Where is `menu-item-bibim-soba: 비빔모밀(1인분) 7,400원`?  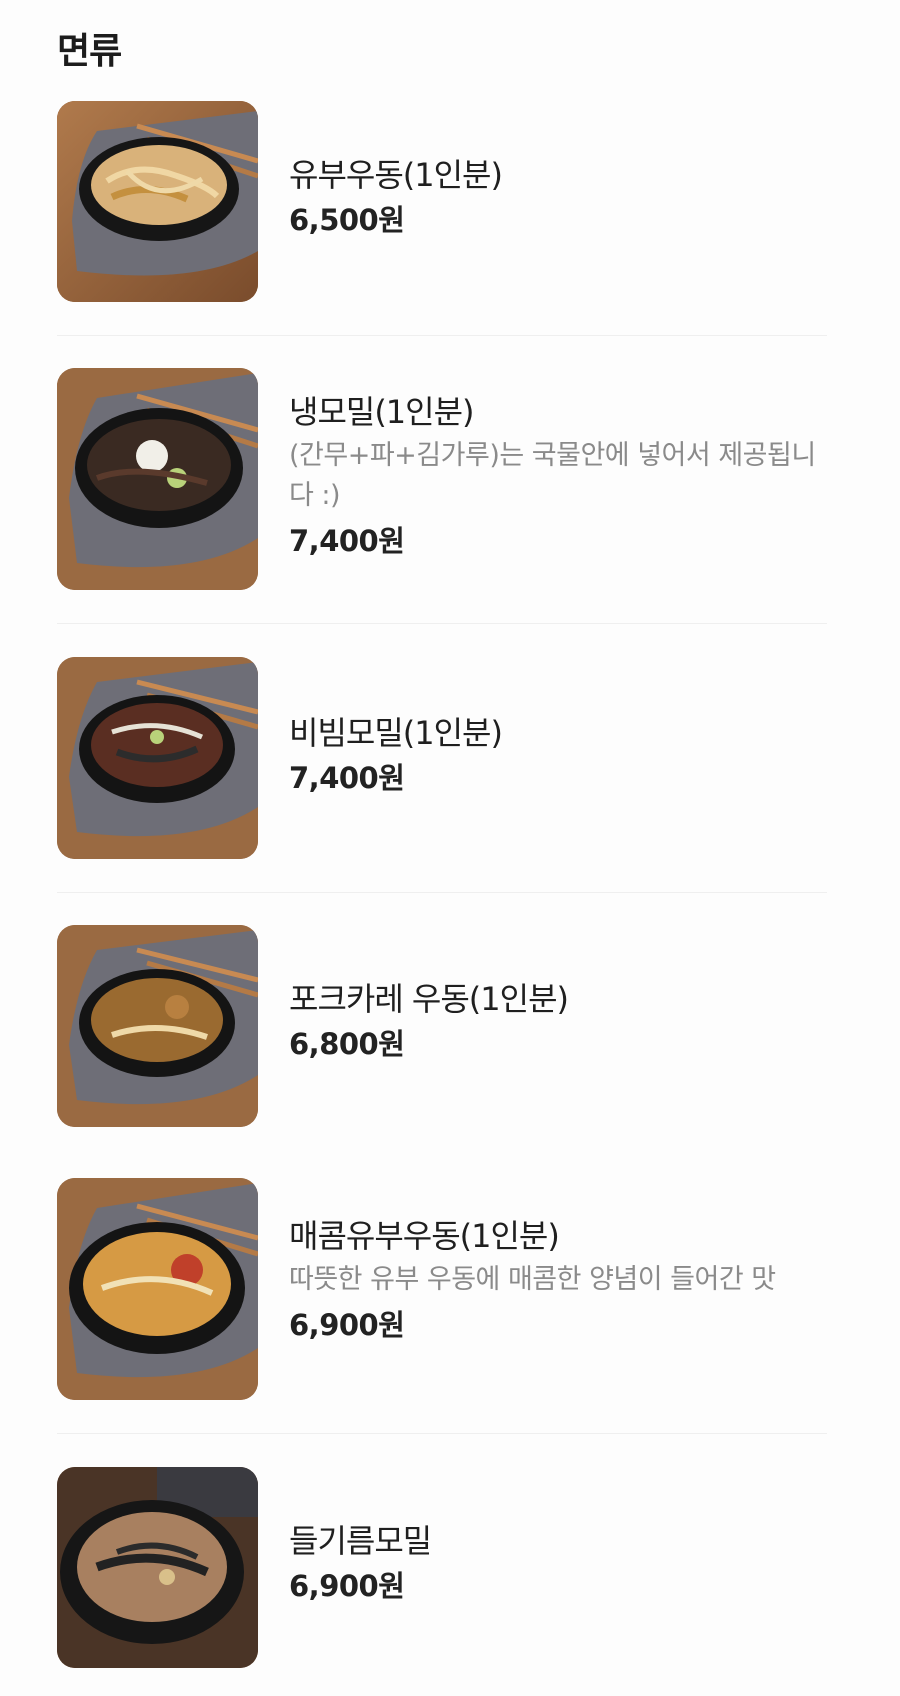 menu-item-bibim-soba: 비빔모밀(1인분) 7,400원 is located at coordinates (442, 758).